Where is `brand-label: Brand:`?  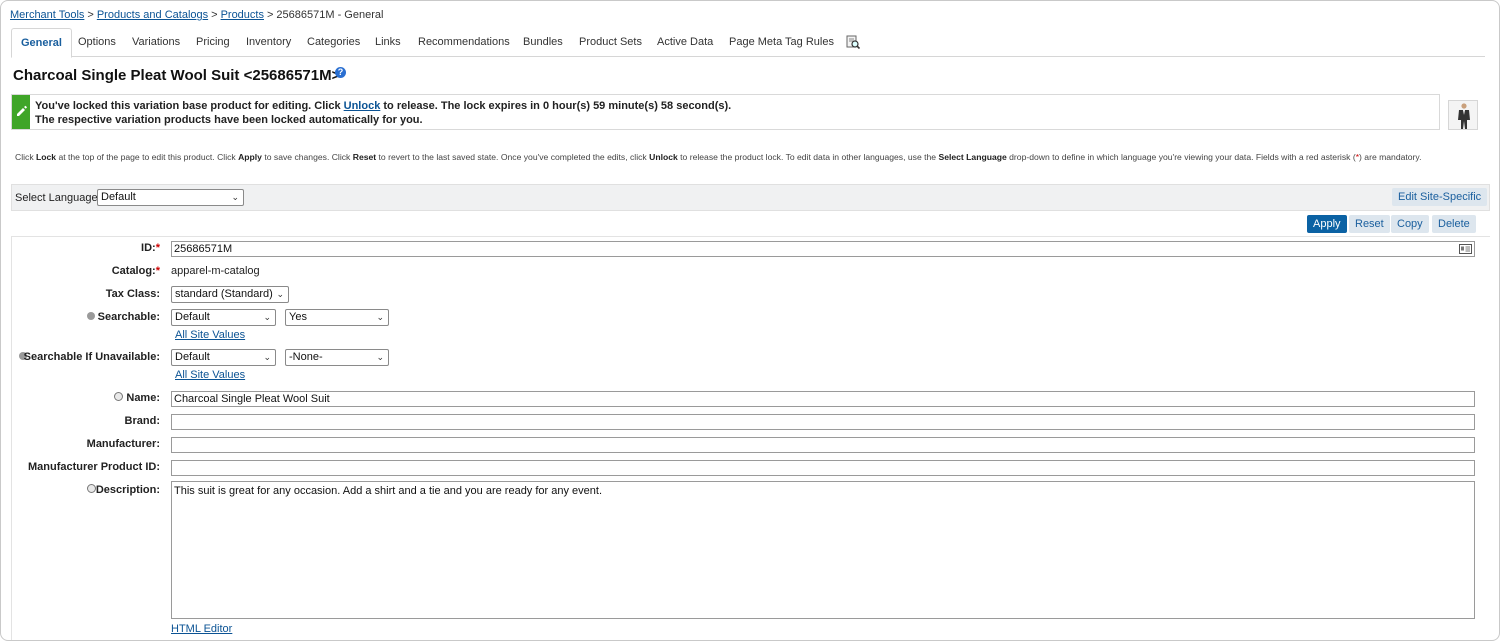 brand-label: Brand: is located at coordinates (142, 421).